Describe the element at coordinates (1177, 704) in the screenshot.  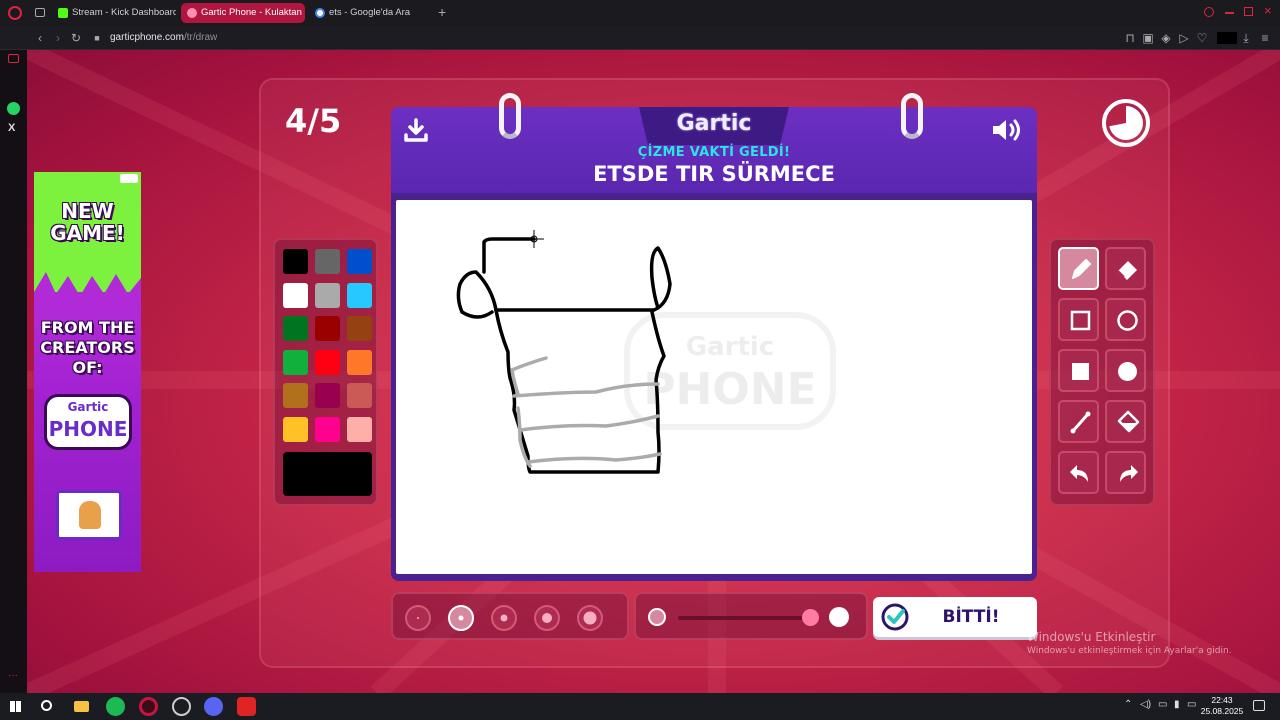
I see `tray-mic-icon: ▮` at that location.